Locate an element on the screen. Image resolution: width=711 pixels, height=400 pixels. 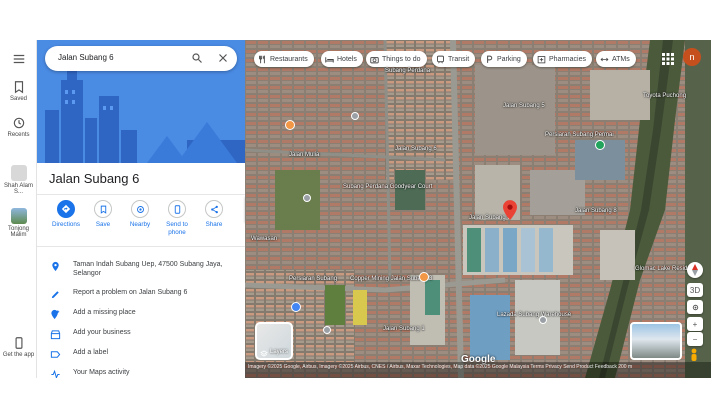
my-location-button is located at coordinates (695, 307).